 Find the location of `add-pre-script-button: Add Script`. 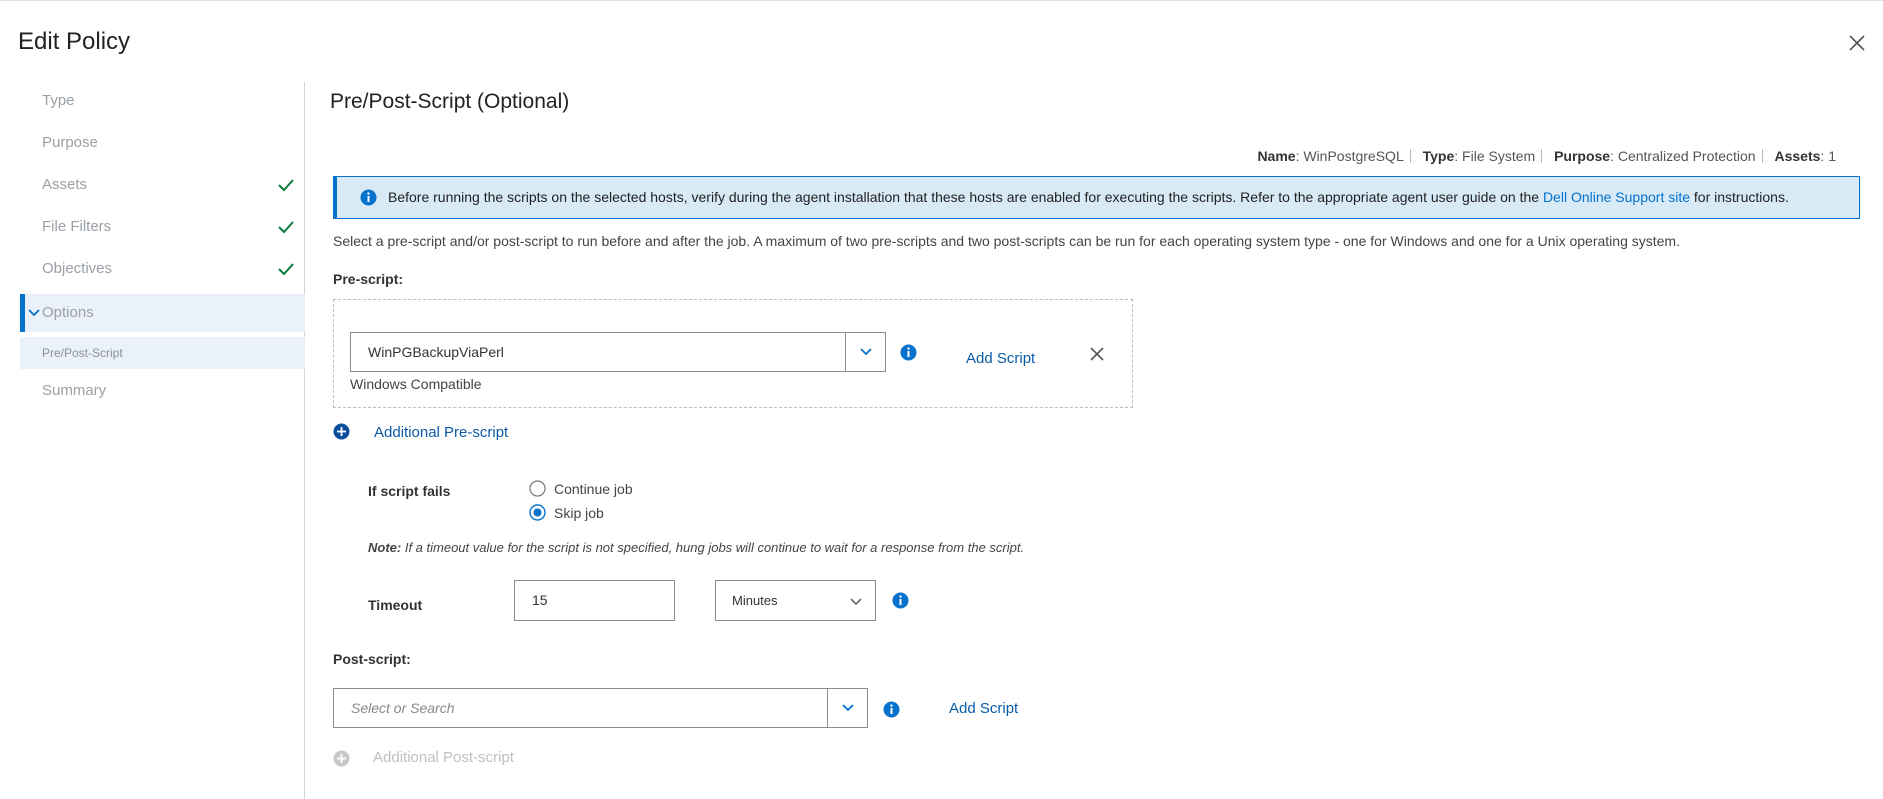

add-pre-script-button: Add Script is located at coordinates (1000, 358).